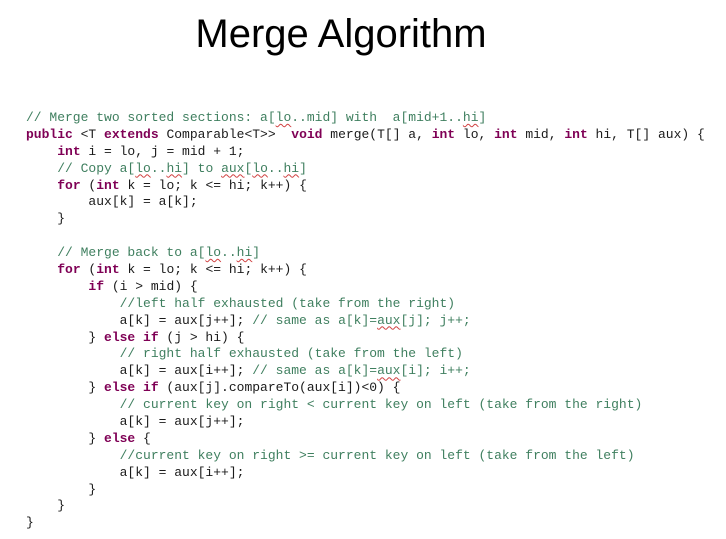 The image size is (726, 539). What do you see at coordinates (365, 338) in the screenshot?
I see `code-line: } else if (j > hi) {` at bounding box center [365, 338].